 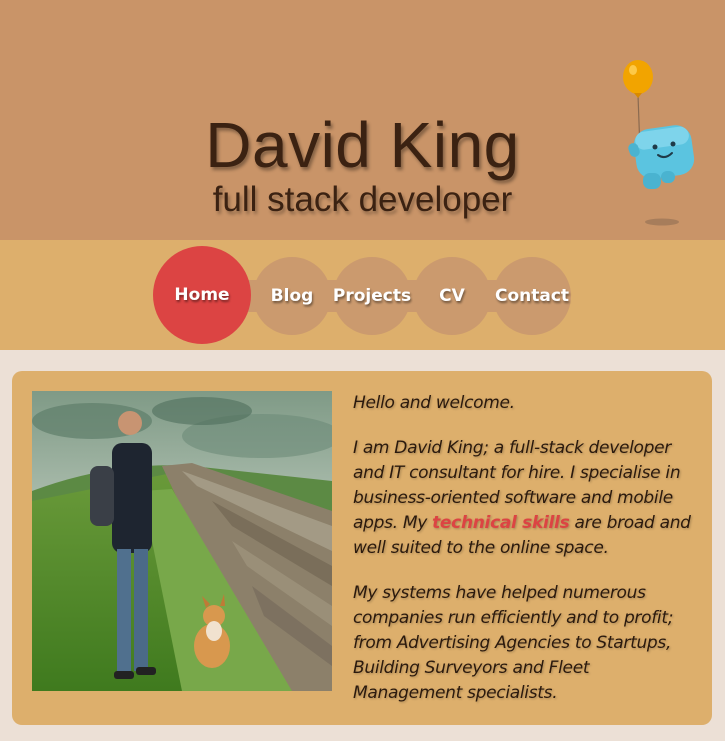 What do you see at coordinates (532, 296) in the screenshot?
I see `nav-item-contact: Contact` at bounding box center [532, 296].